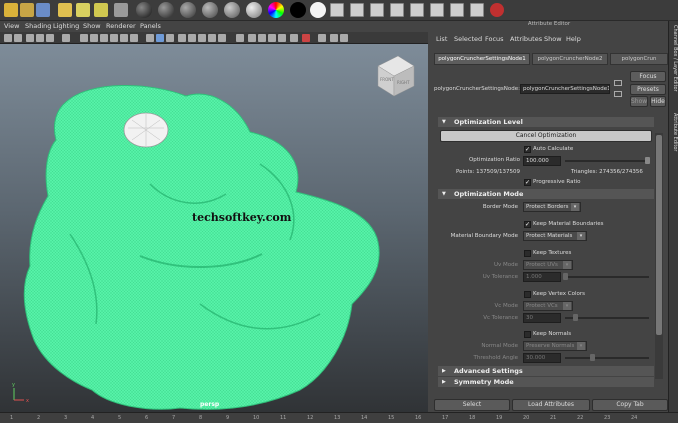  Describe the element at coordinates (542, 318) in the screenshot. I see `vc-tolerance-field: 30` at that location.